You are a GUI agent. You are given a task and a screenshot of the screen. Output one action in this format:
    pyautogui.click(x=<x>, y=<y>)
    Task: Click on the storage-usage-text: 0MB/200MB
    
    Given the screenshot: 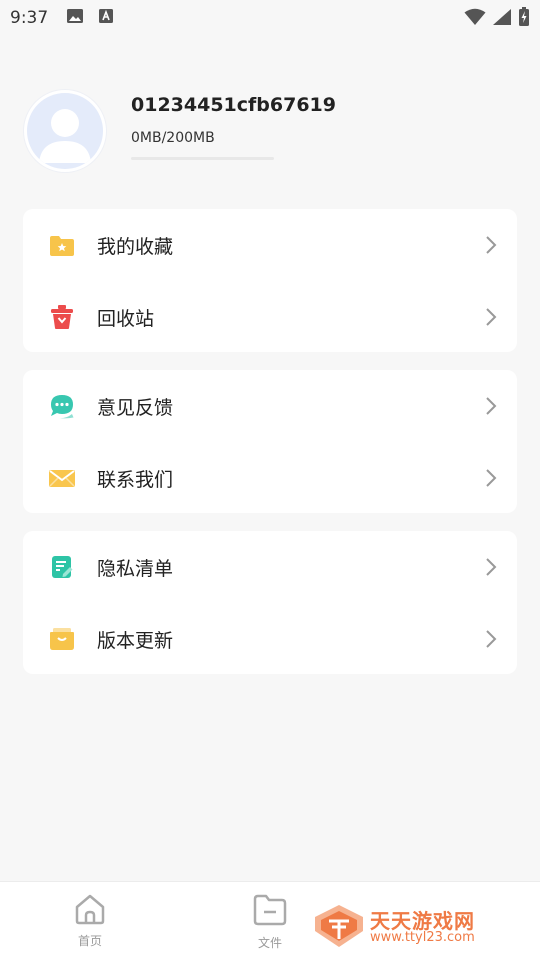 What is the action you would take?
    pyautogui.click(x=173, y=138)
    